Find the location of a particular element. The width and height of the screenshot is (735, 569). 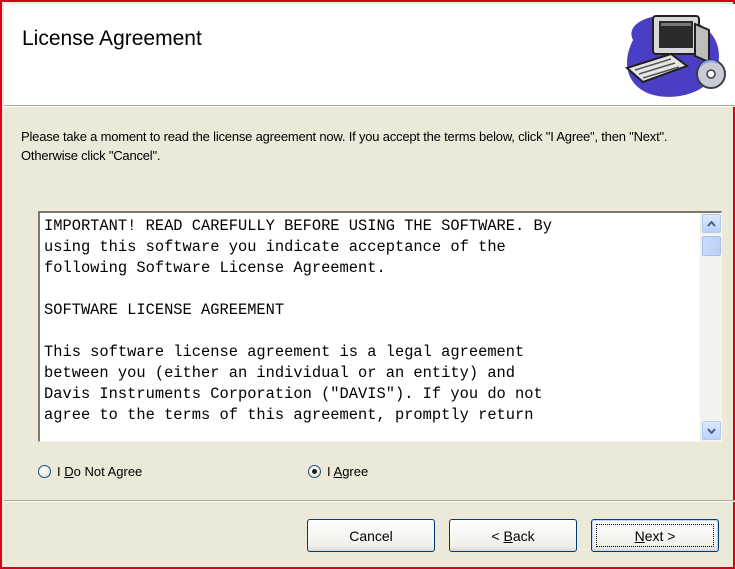

next-button: Next > is located at coordinates (655, 535).